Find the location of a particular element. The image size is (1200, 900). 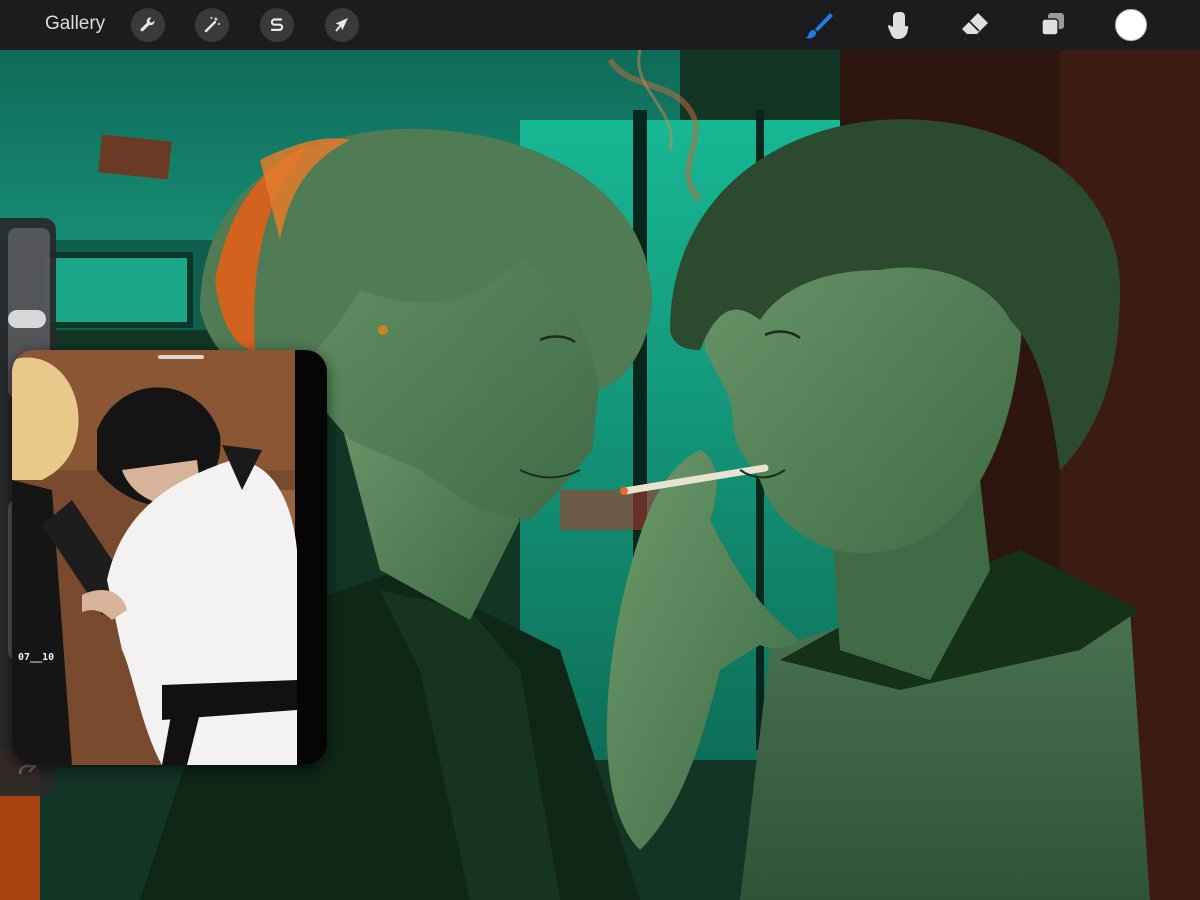

reference-drag-handle is located at coordinates (181, 357).